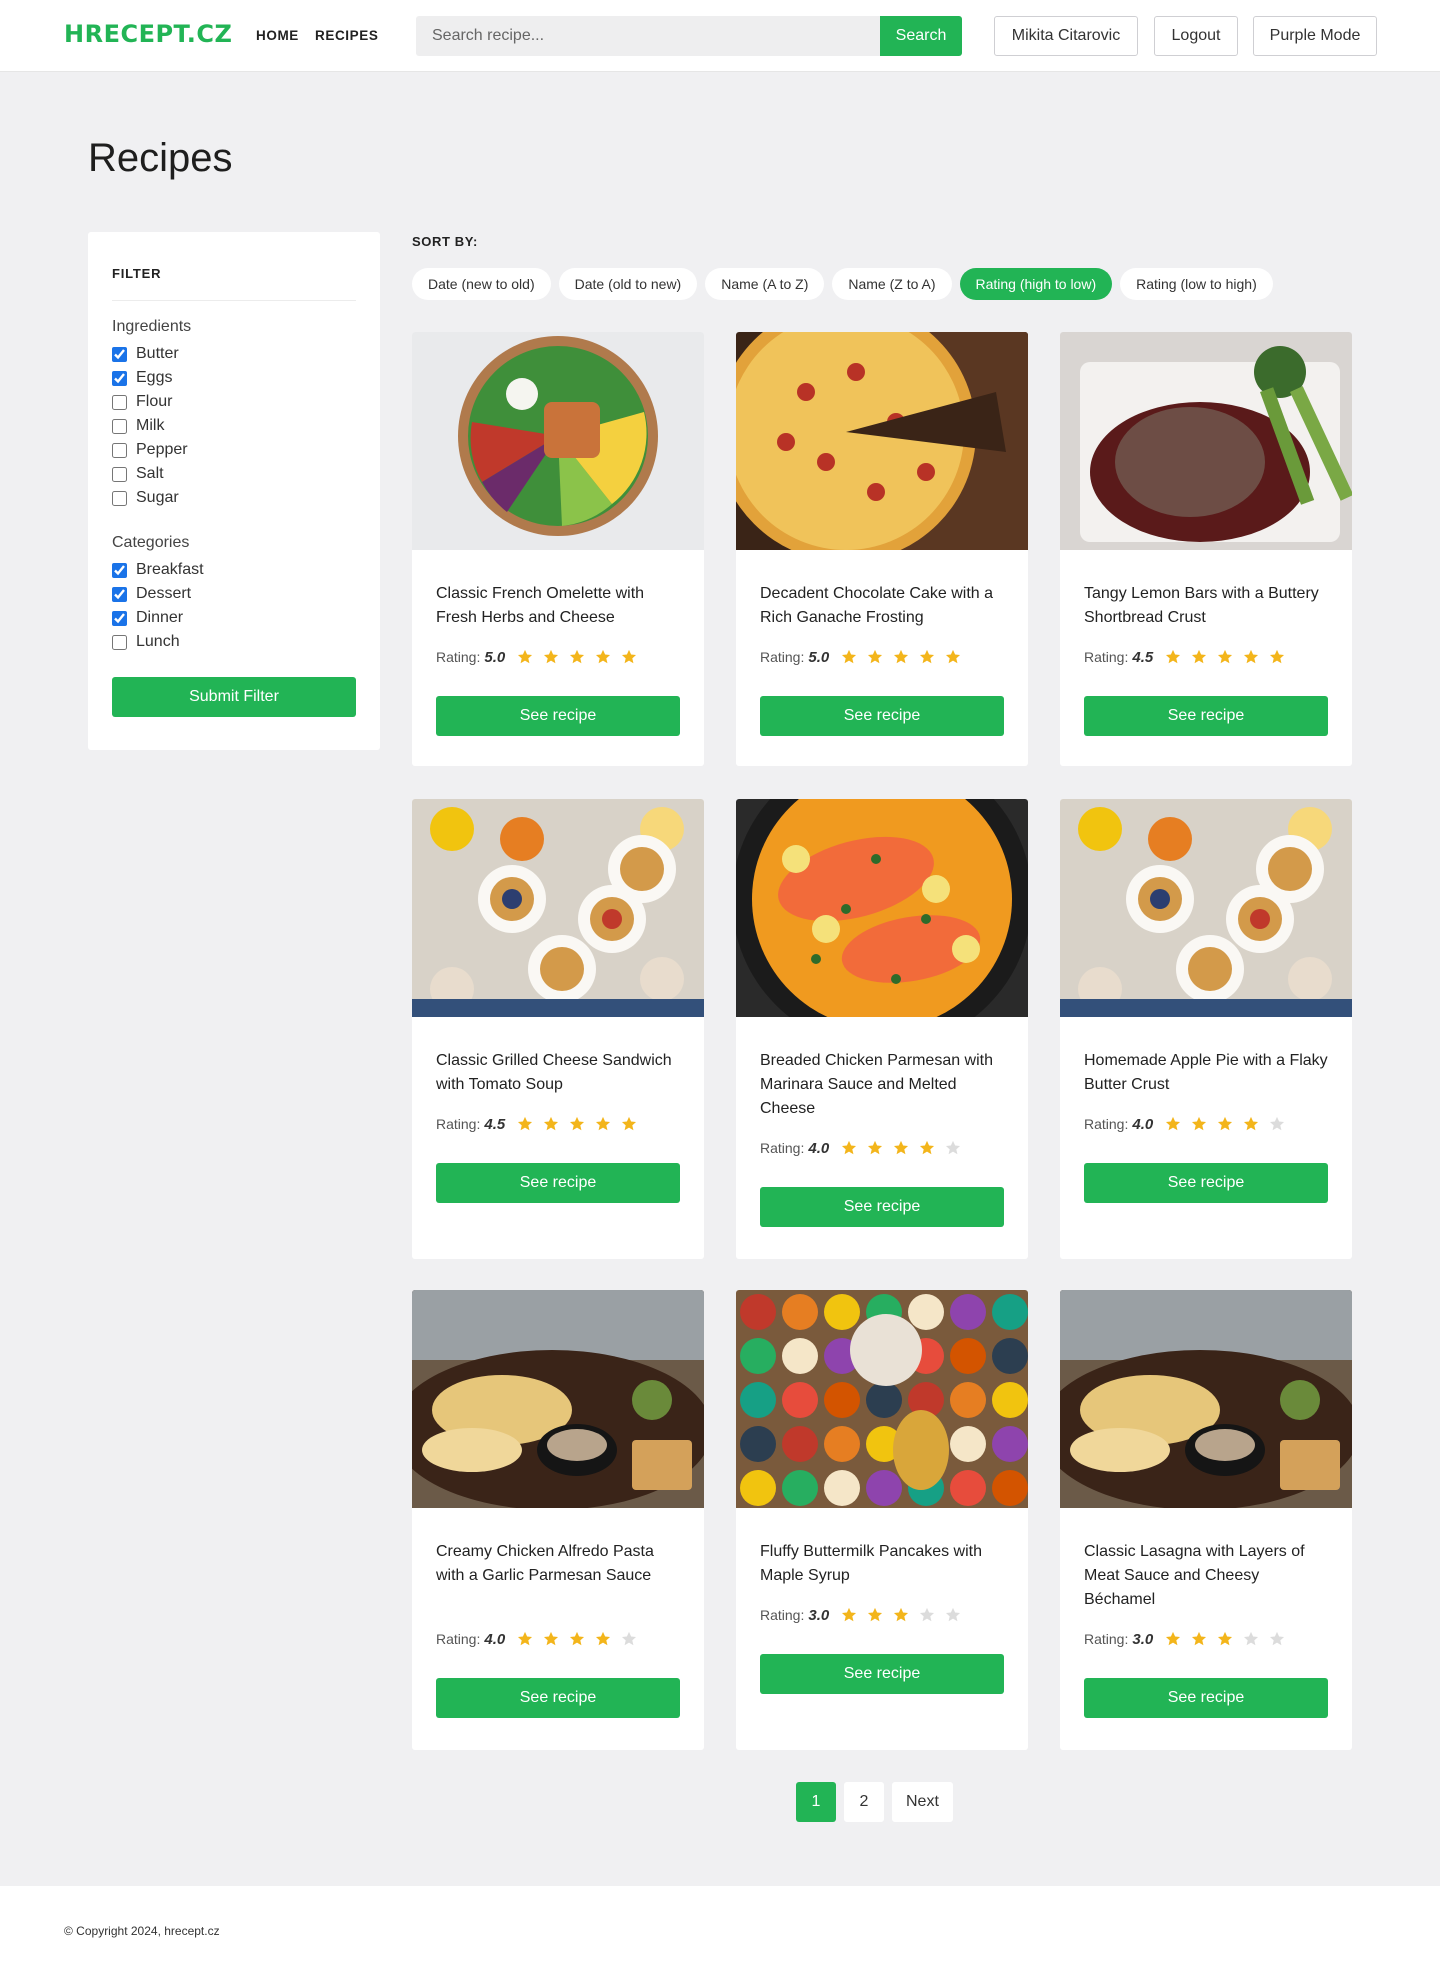 This screenshot has width=1440, height=1973. Describe the element at coordinates (119, 498) in the screenshot. I see `ingredients-checkbox-sugar` at that location.